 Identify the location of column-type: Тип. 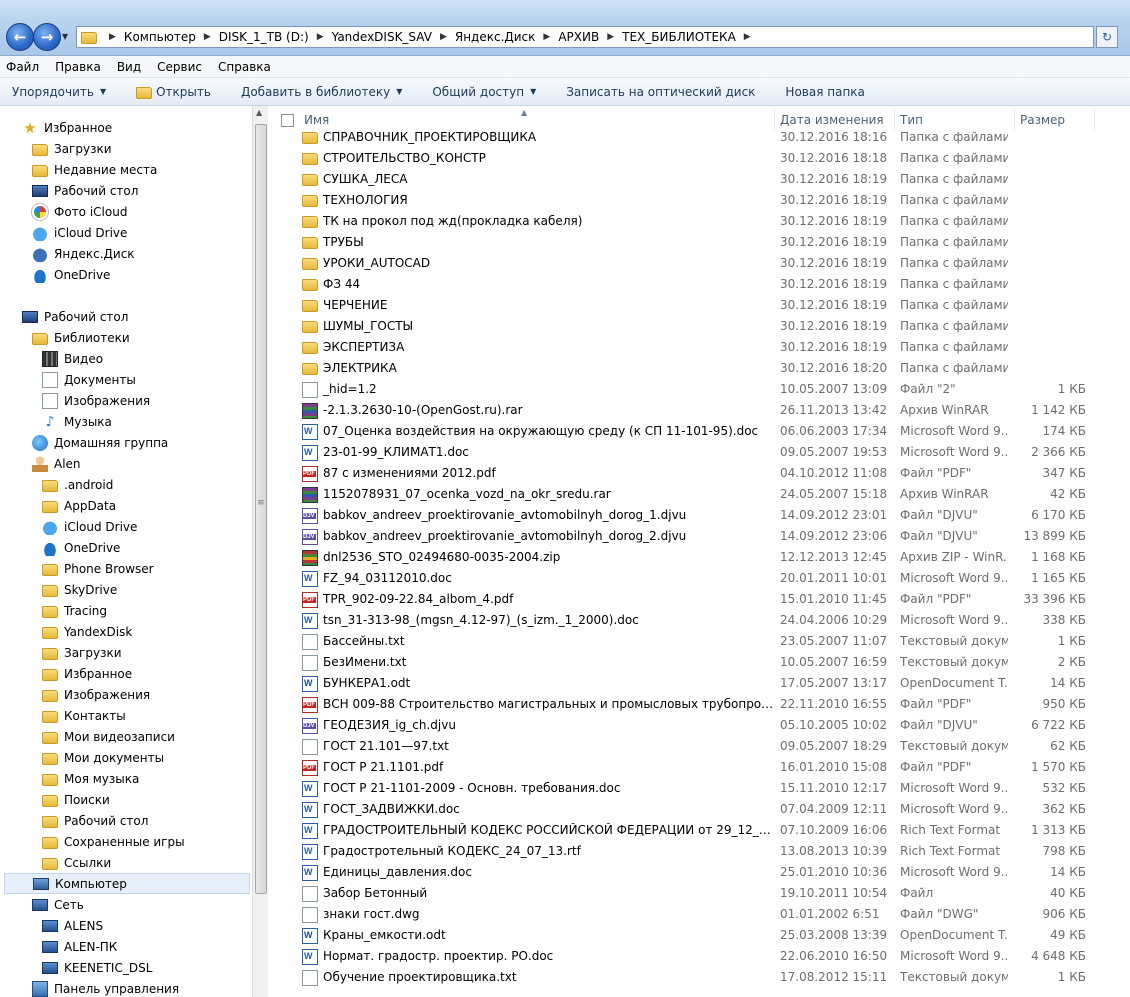
(911, 120).